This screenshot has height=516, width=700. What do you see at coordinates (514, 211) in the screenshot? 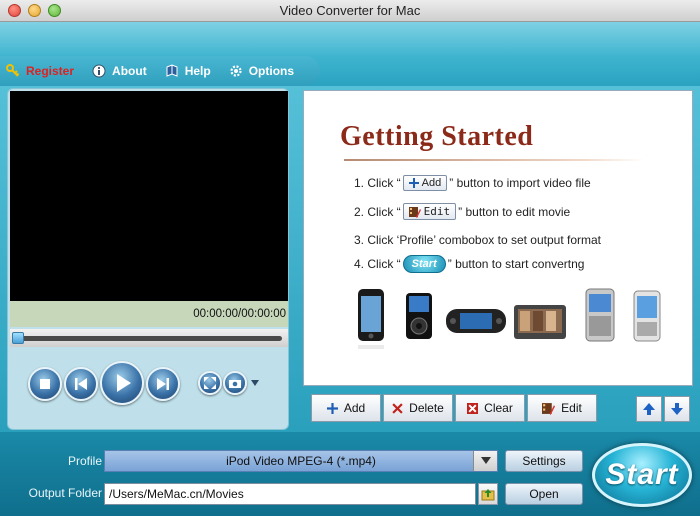
I see `step-2-suffix: ” button to edit movie` at bounding box center [514, 211].